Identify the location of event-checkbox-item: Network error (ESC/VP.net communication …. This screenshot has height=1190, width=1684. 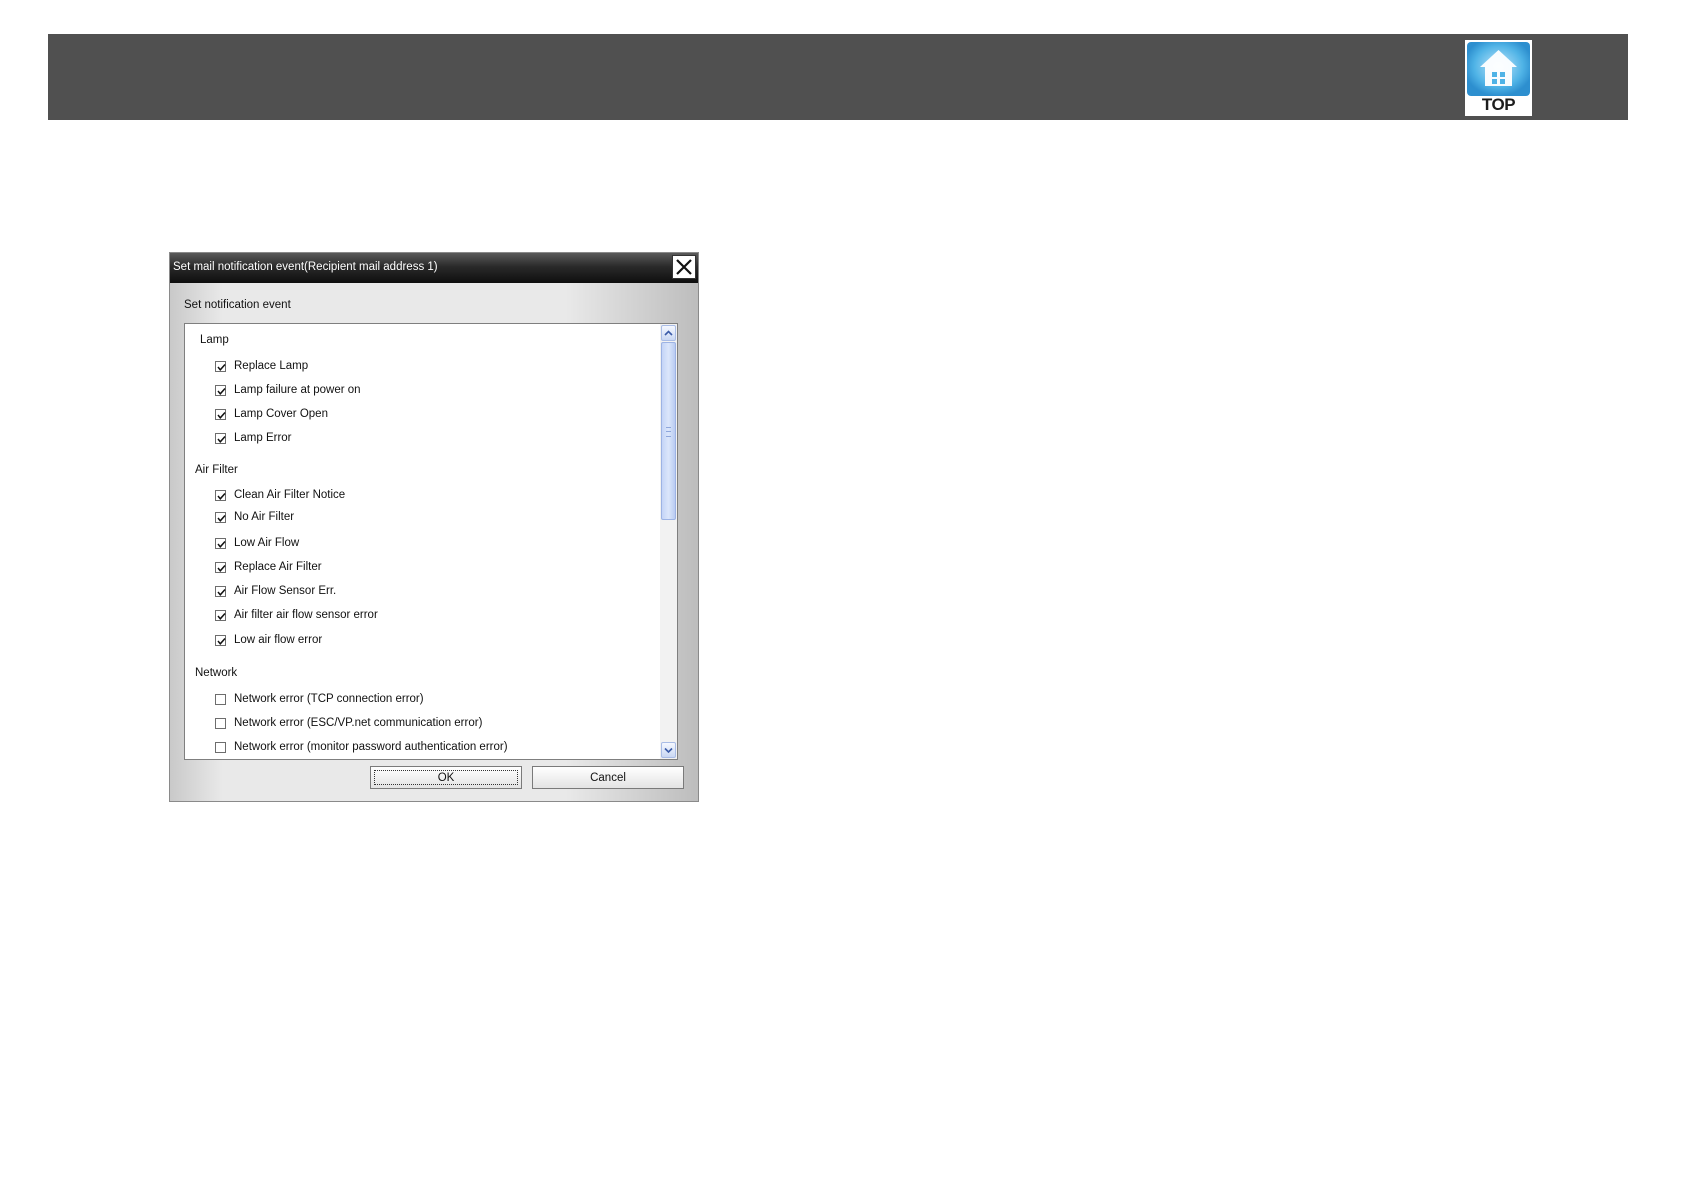
(348, 723).